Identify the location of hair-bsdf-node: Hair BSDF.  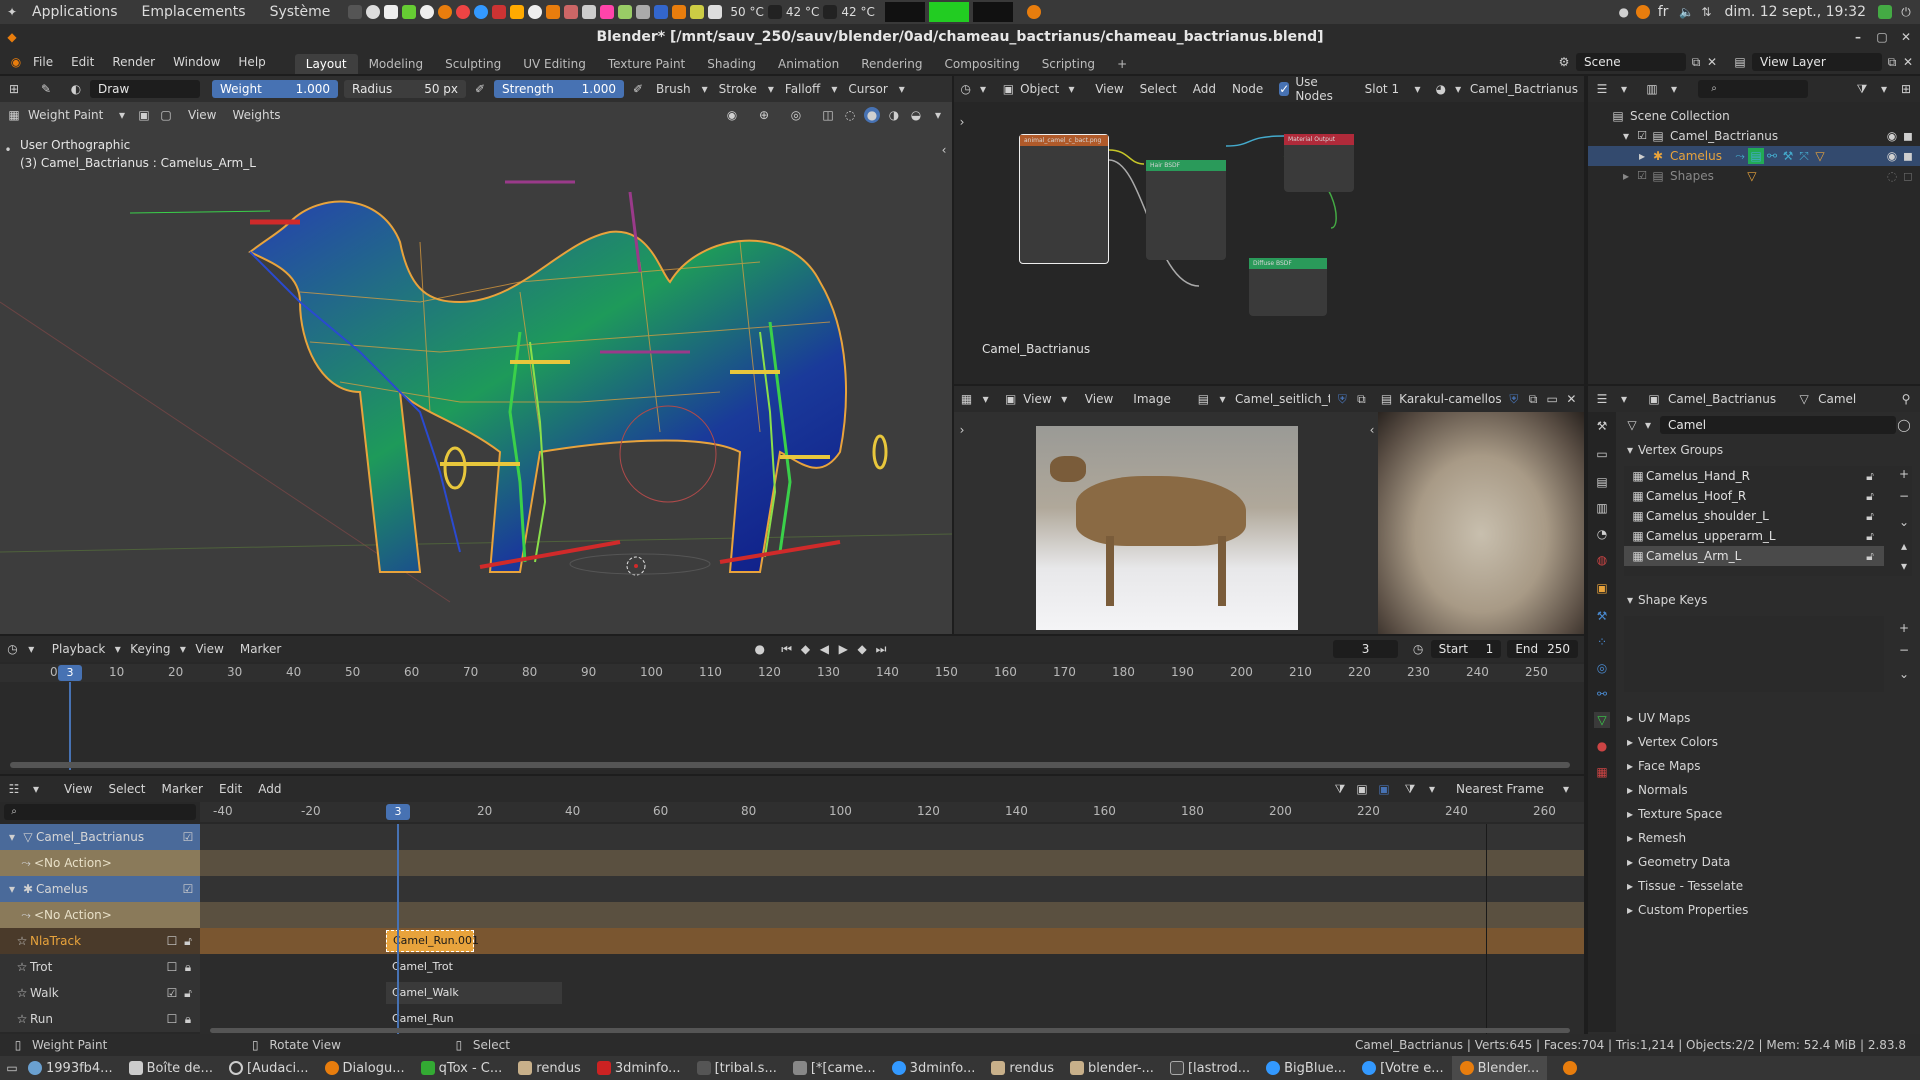
(1186, 210).